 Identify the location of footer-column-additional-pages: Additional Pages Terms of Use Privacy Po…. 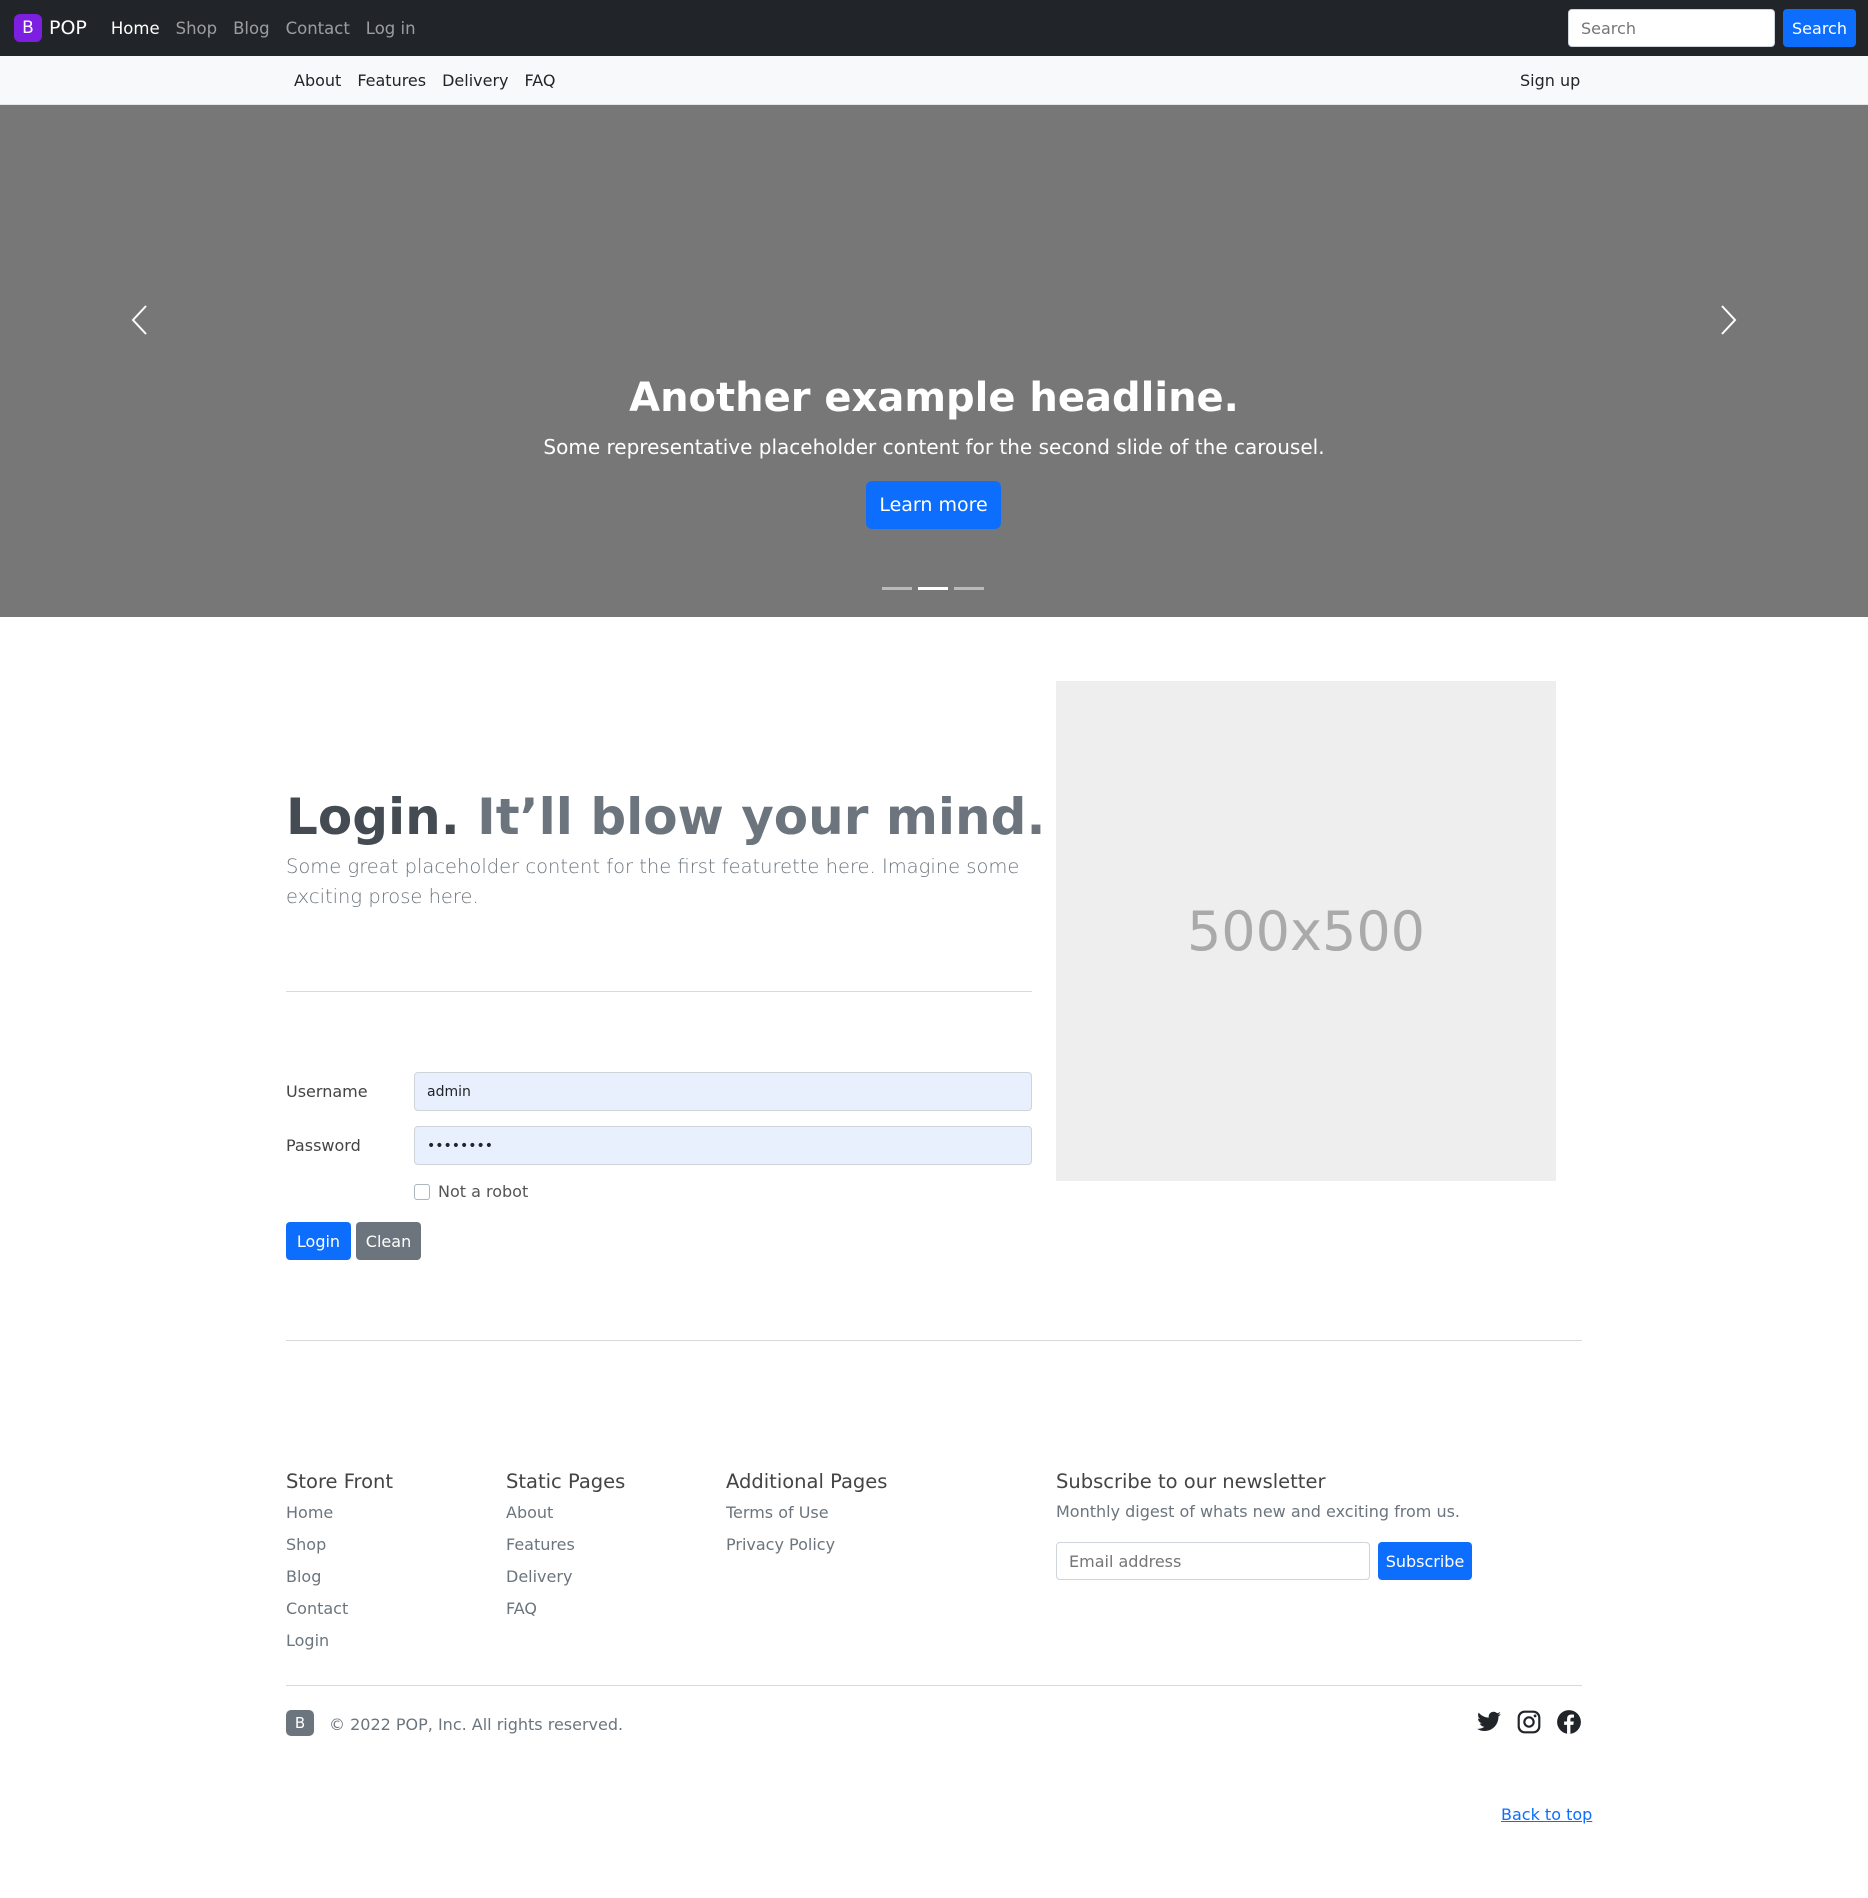
(806, 1518).